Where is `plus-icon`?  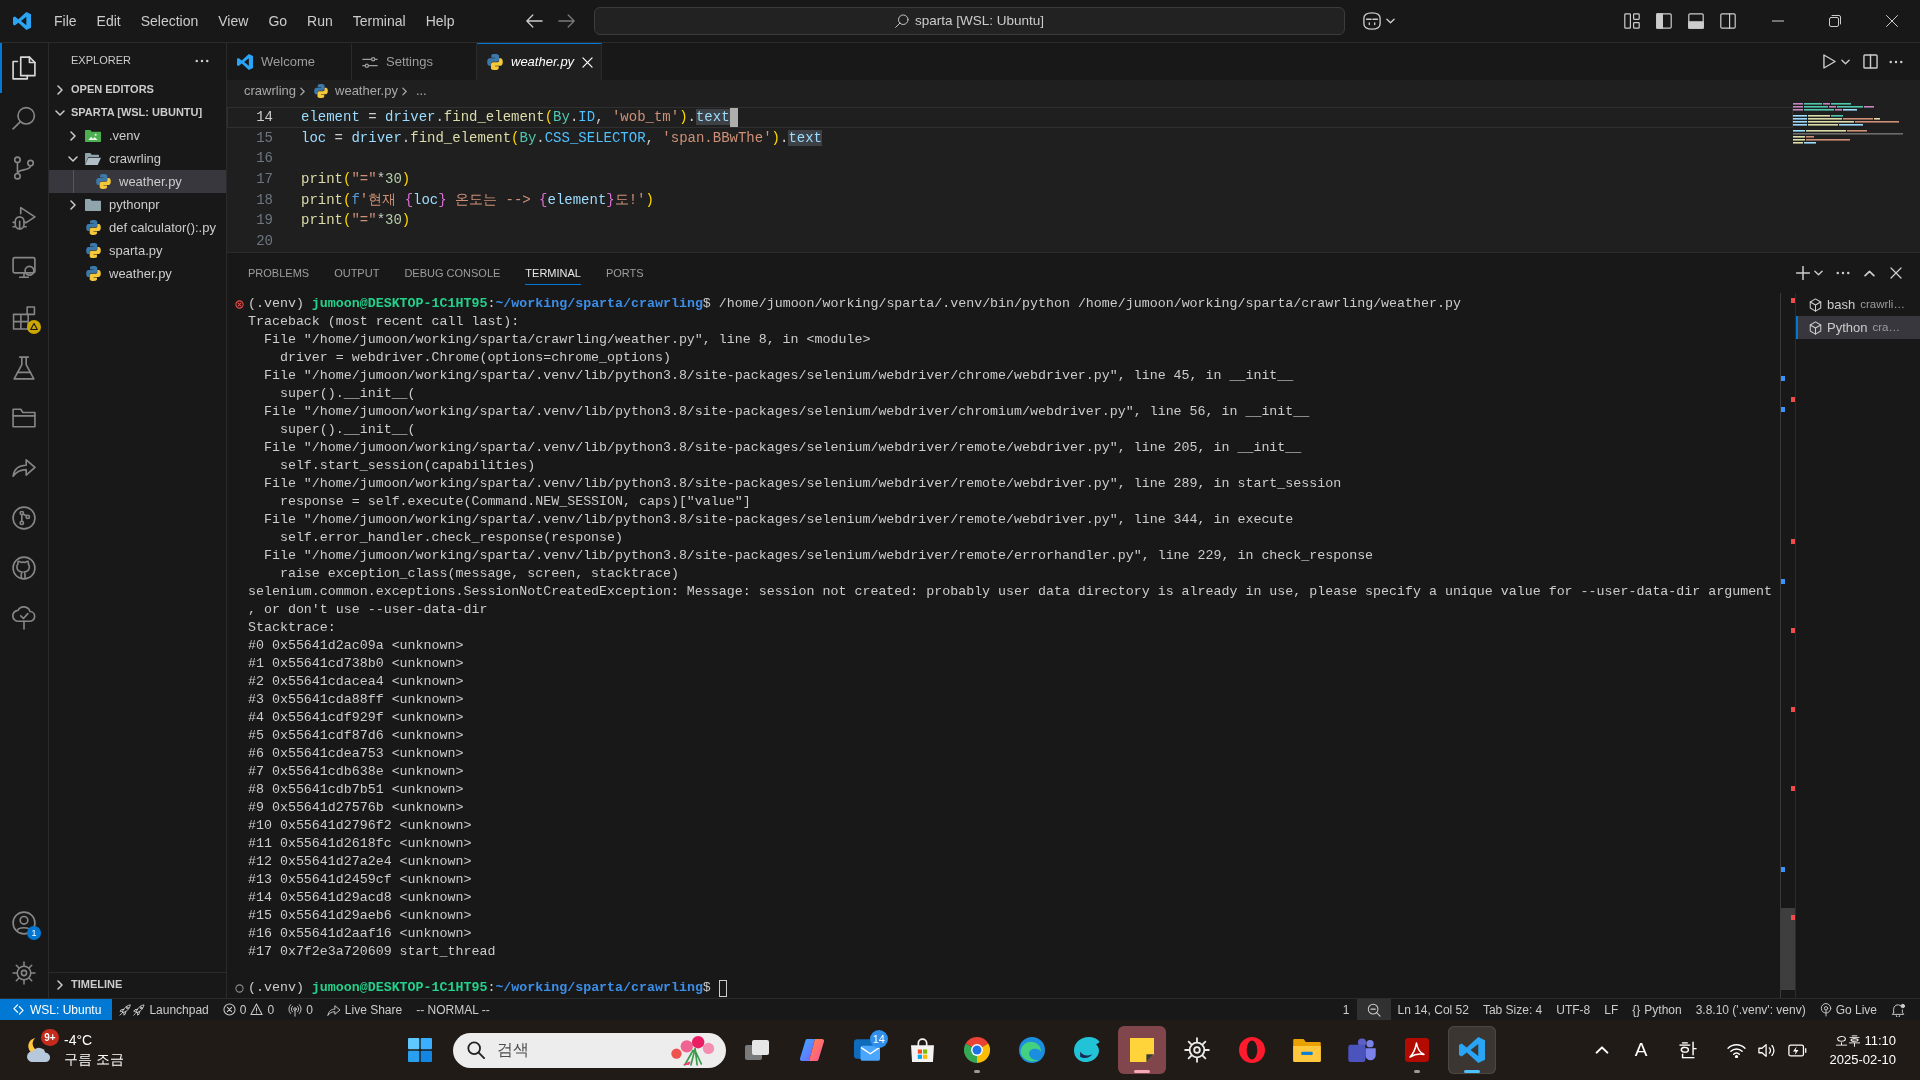 plus-icon is located at coordinates (1803, 273).